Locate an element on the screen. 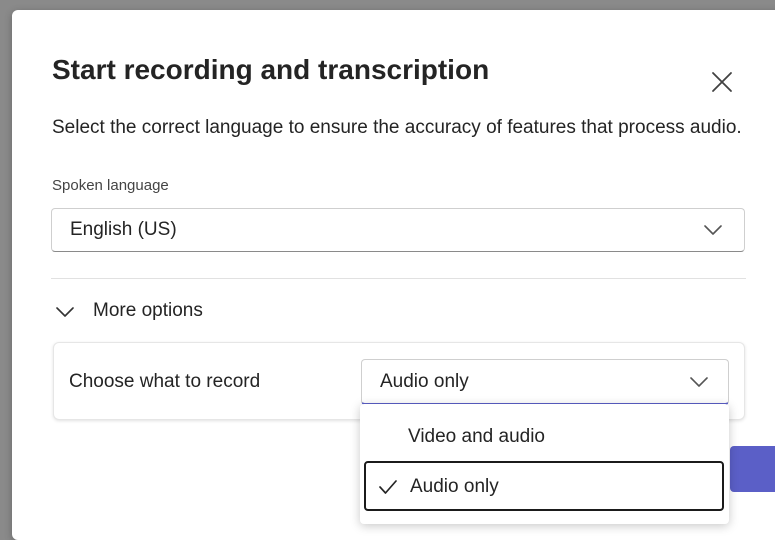 The image size is (775, 540). close-button is located at coordinates (722, 82).